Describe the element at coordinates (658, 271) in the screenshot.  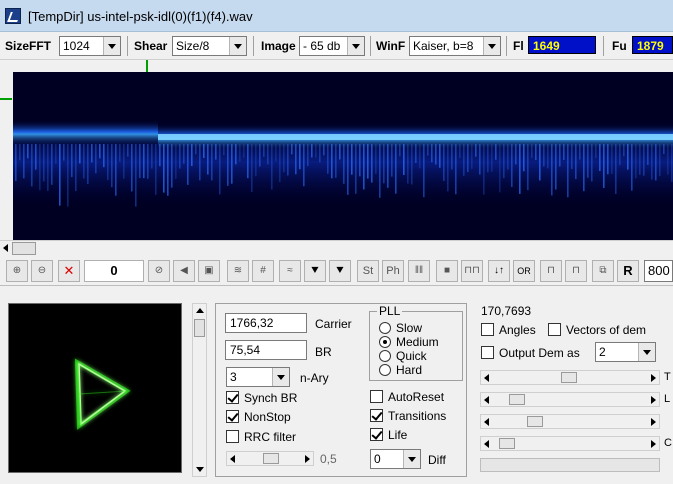
I see `rate-field: 800` at that location.